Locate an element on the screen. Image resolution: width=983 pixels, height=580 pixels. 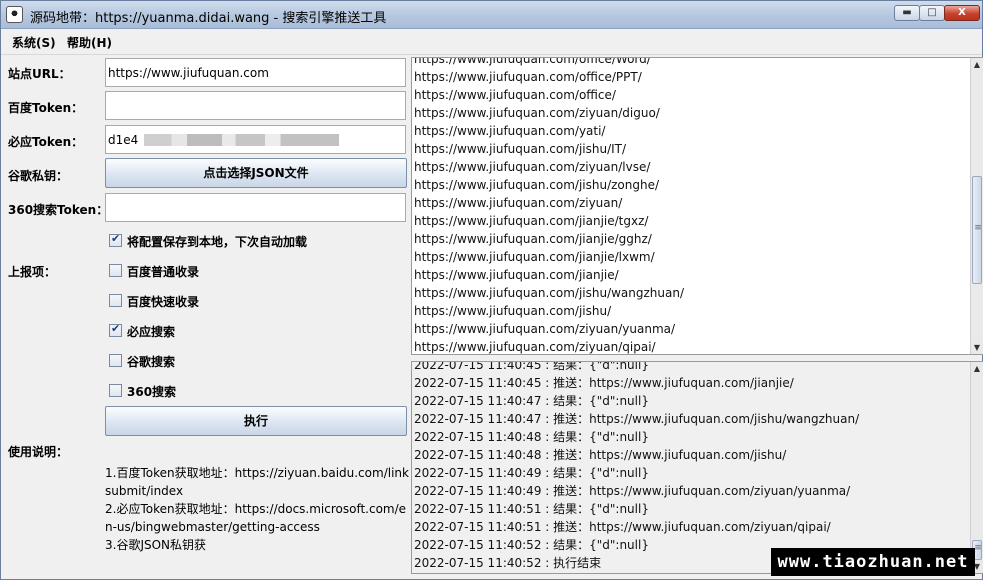
redacted-blur is located at coordinates (242, 140).